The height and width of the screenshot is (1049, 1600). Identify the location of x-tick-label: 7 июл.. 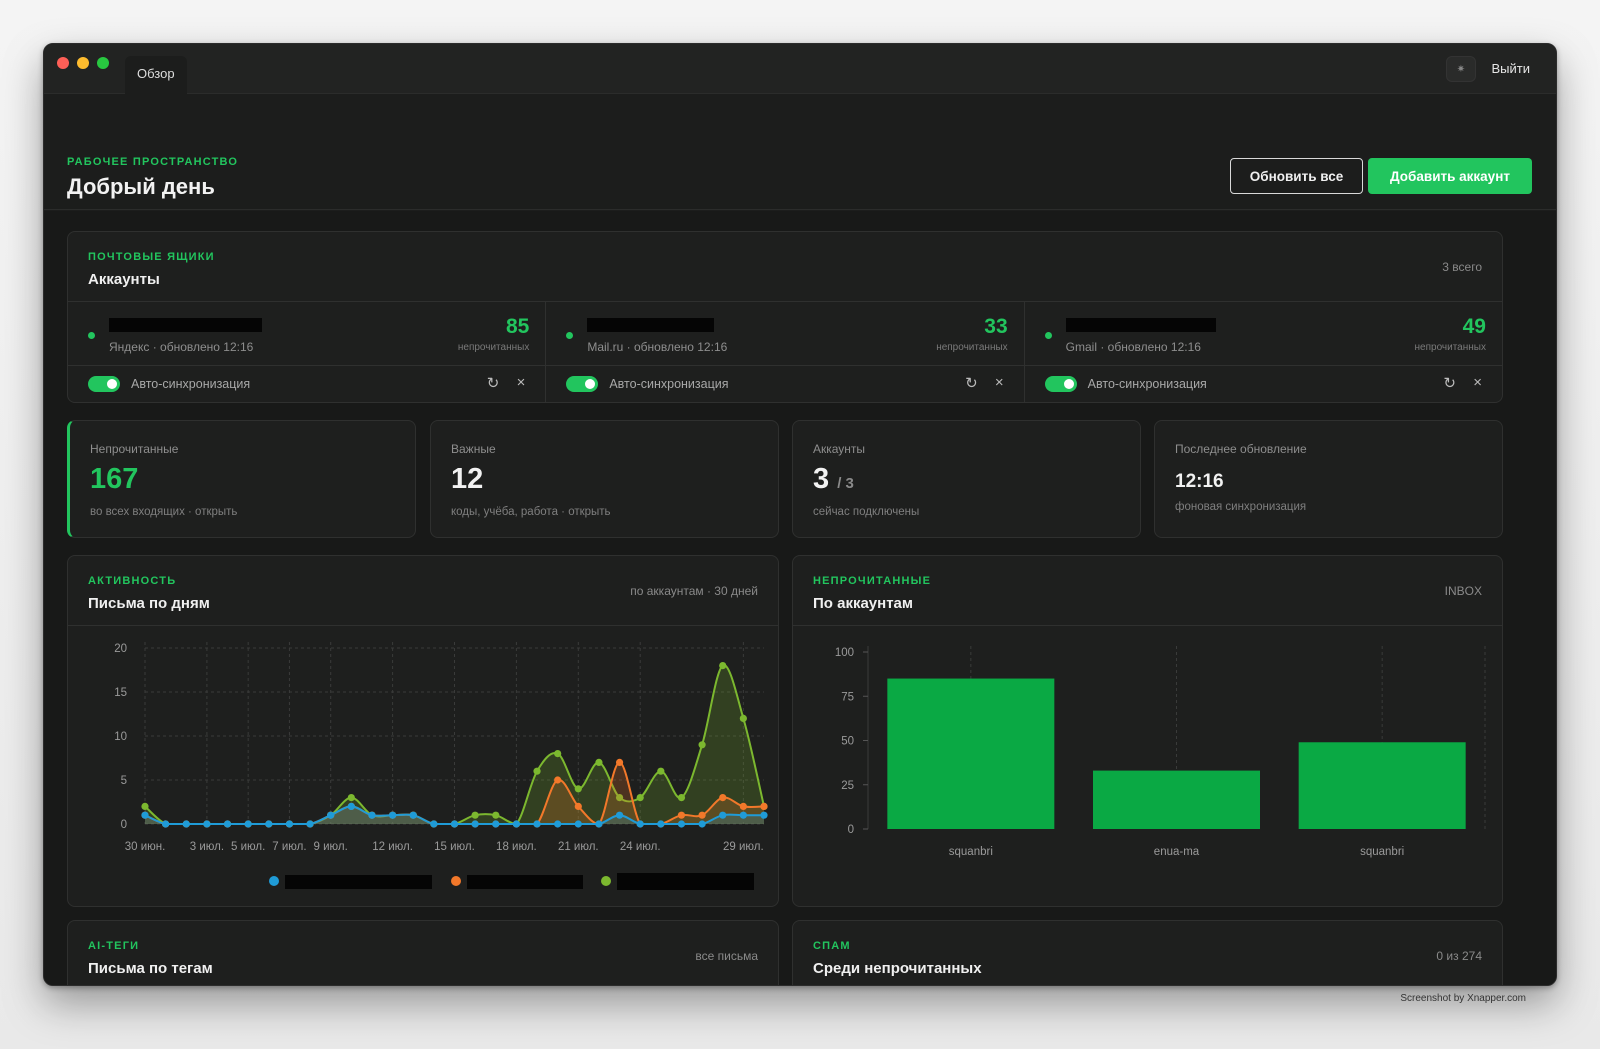
(289, 847).